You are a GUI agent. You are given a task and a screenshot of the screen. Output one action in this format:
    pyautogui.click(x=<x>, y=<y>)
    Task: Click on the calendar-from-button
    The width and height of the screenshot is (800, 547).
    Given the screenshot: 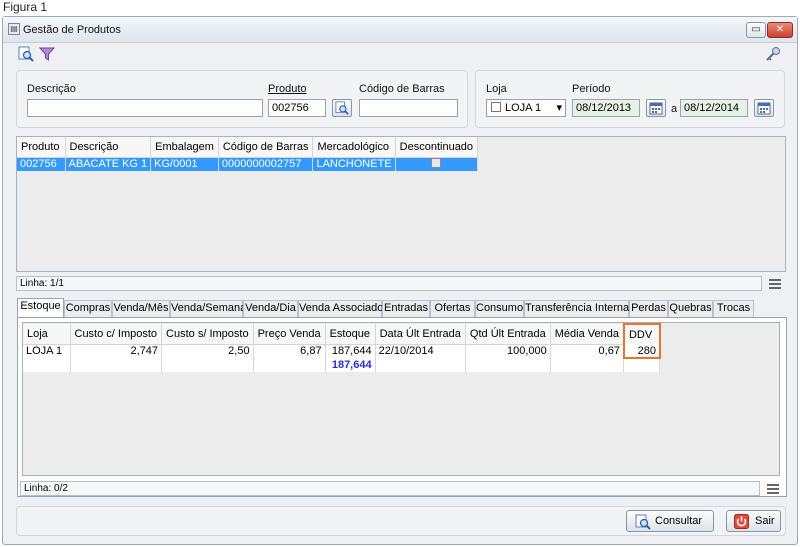 What is the action you would take?
    pyautogui.click(x=656, y=108)
    